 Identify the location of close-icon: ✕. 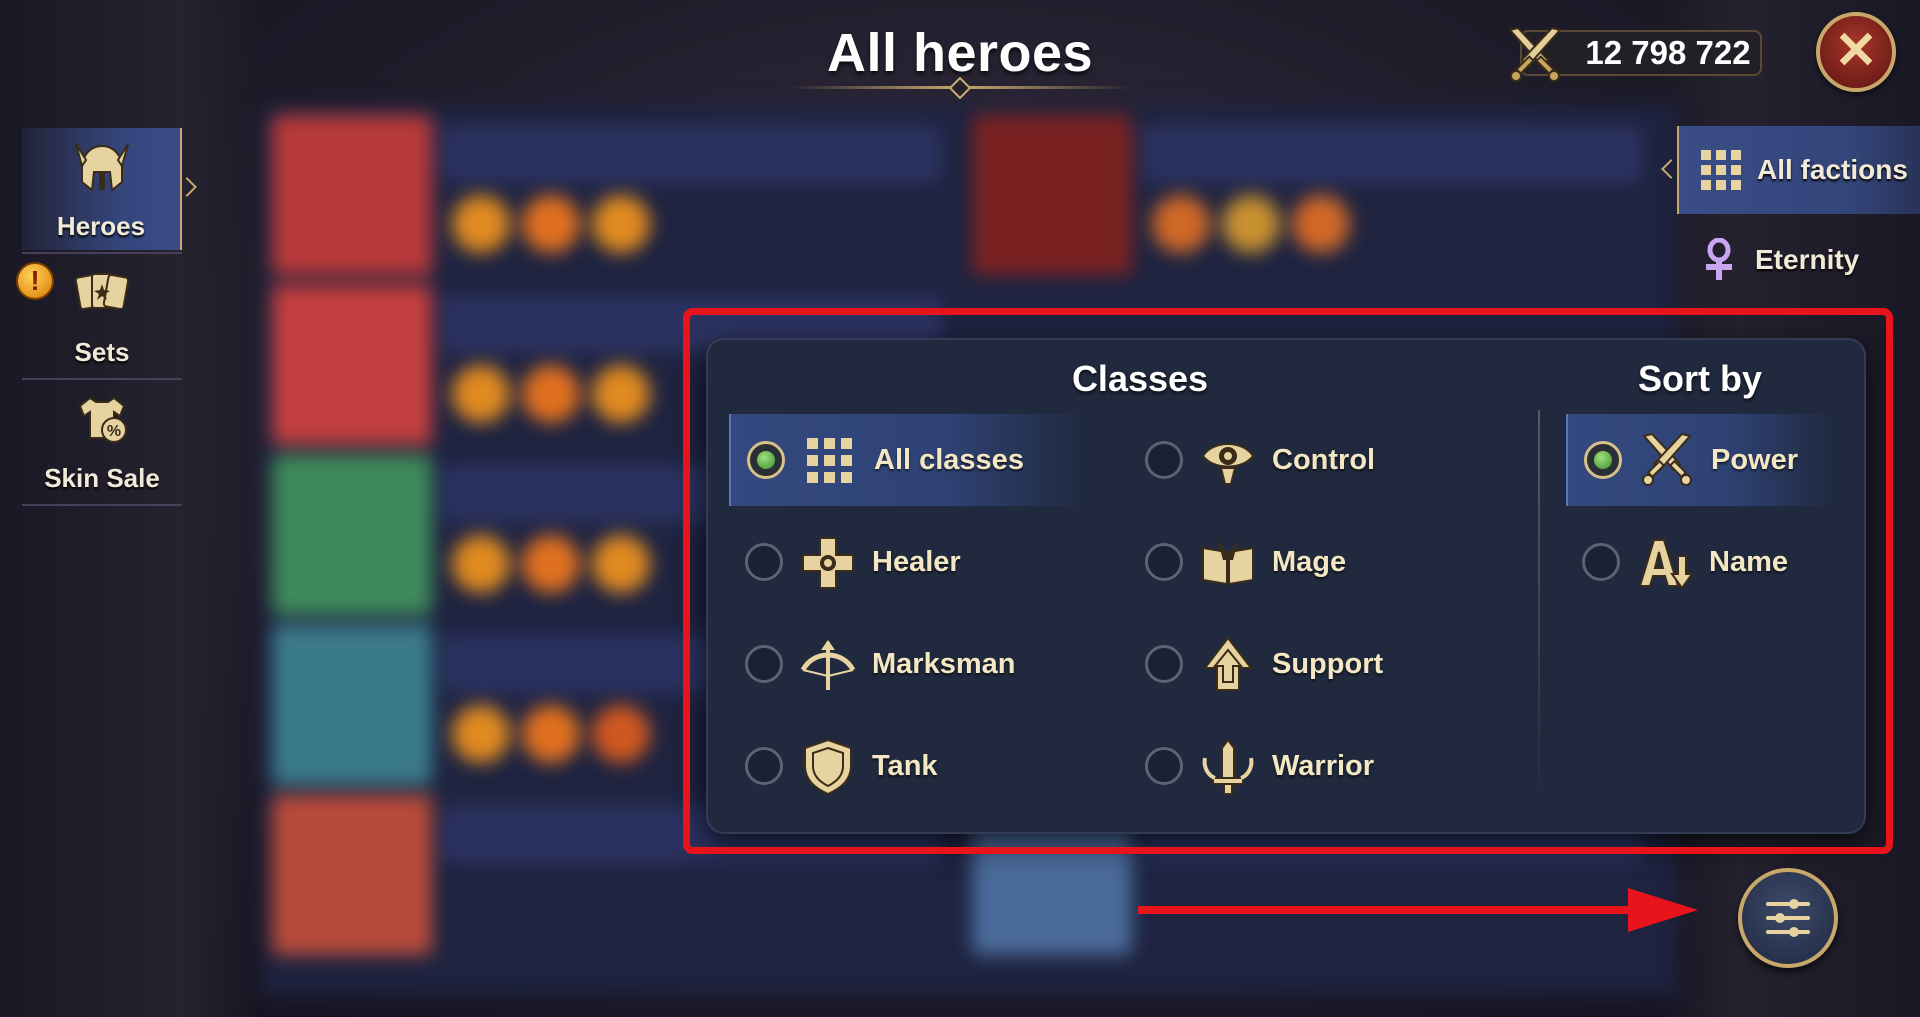
(1856, 51).